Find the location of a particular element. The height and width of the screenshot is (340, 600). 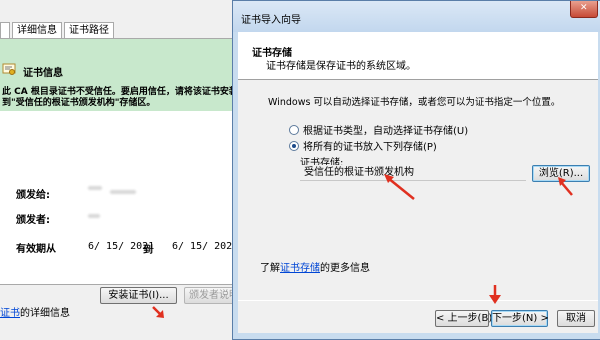

wizard-header-subtitle: 证书存储是保存证书的系统区域。 is located at coordinates (341, 66).